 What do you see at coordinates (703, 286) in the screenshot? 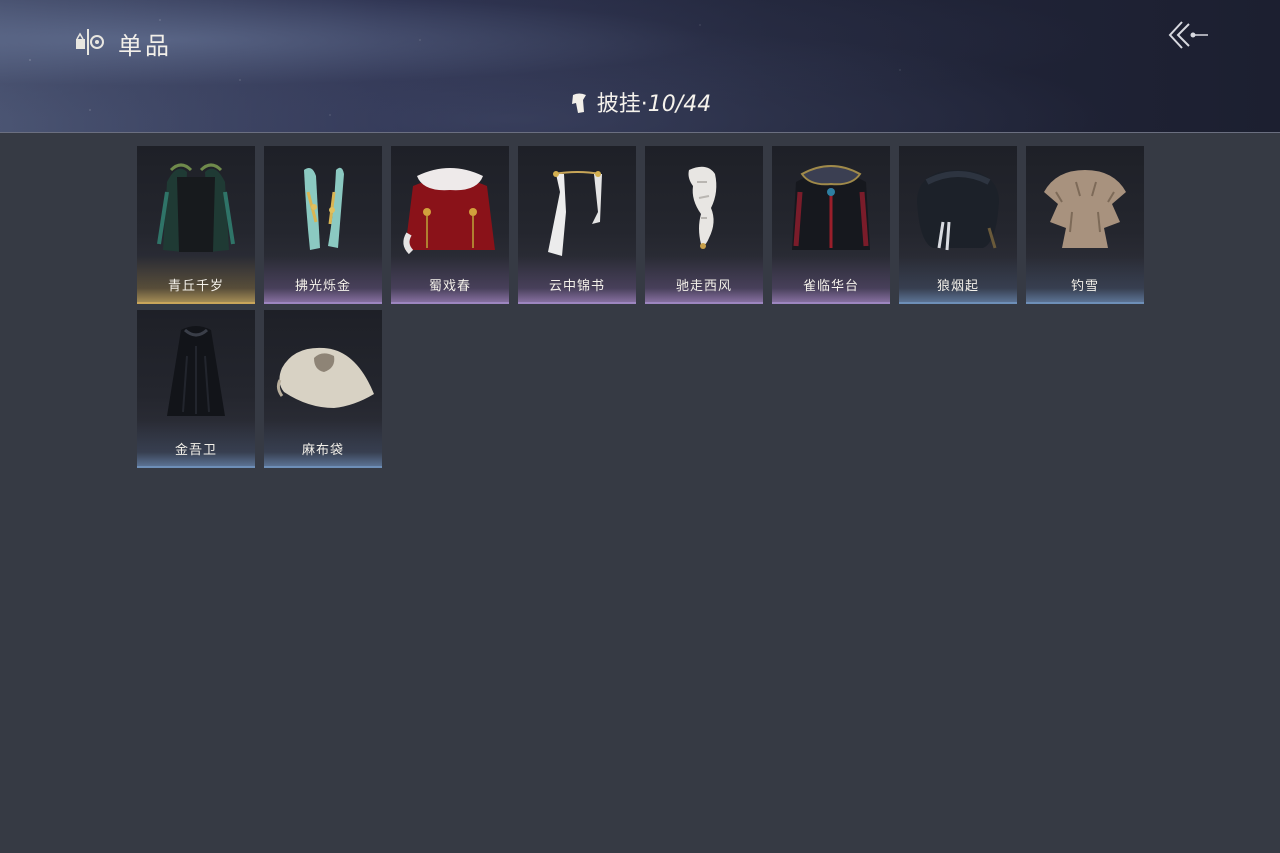
I see `item-name: 驰走西风` at bounding box center [703, 286].